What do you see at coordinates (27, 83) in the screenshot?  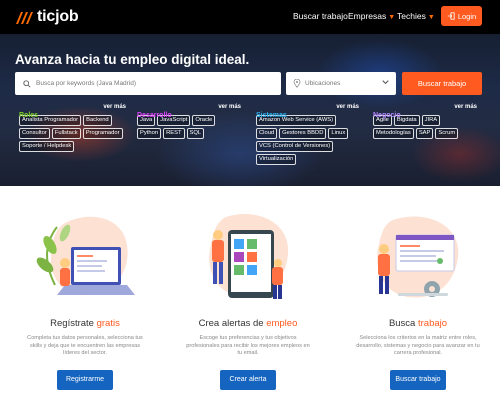 I see `search-icon` at bounding box center [27, 83].